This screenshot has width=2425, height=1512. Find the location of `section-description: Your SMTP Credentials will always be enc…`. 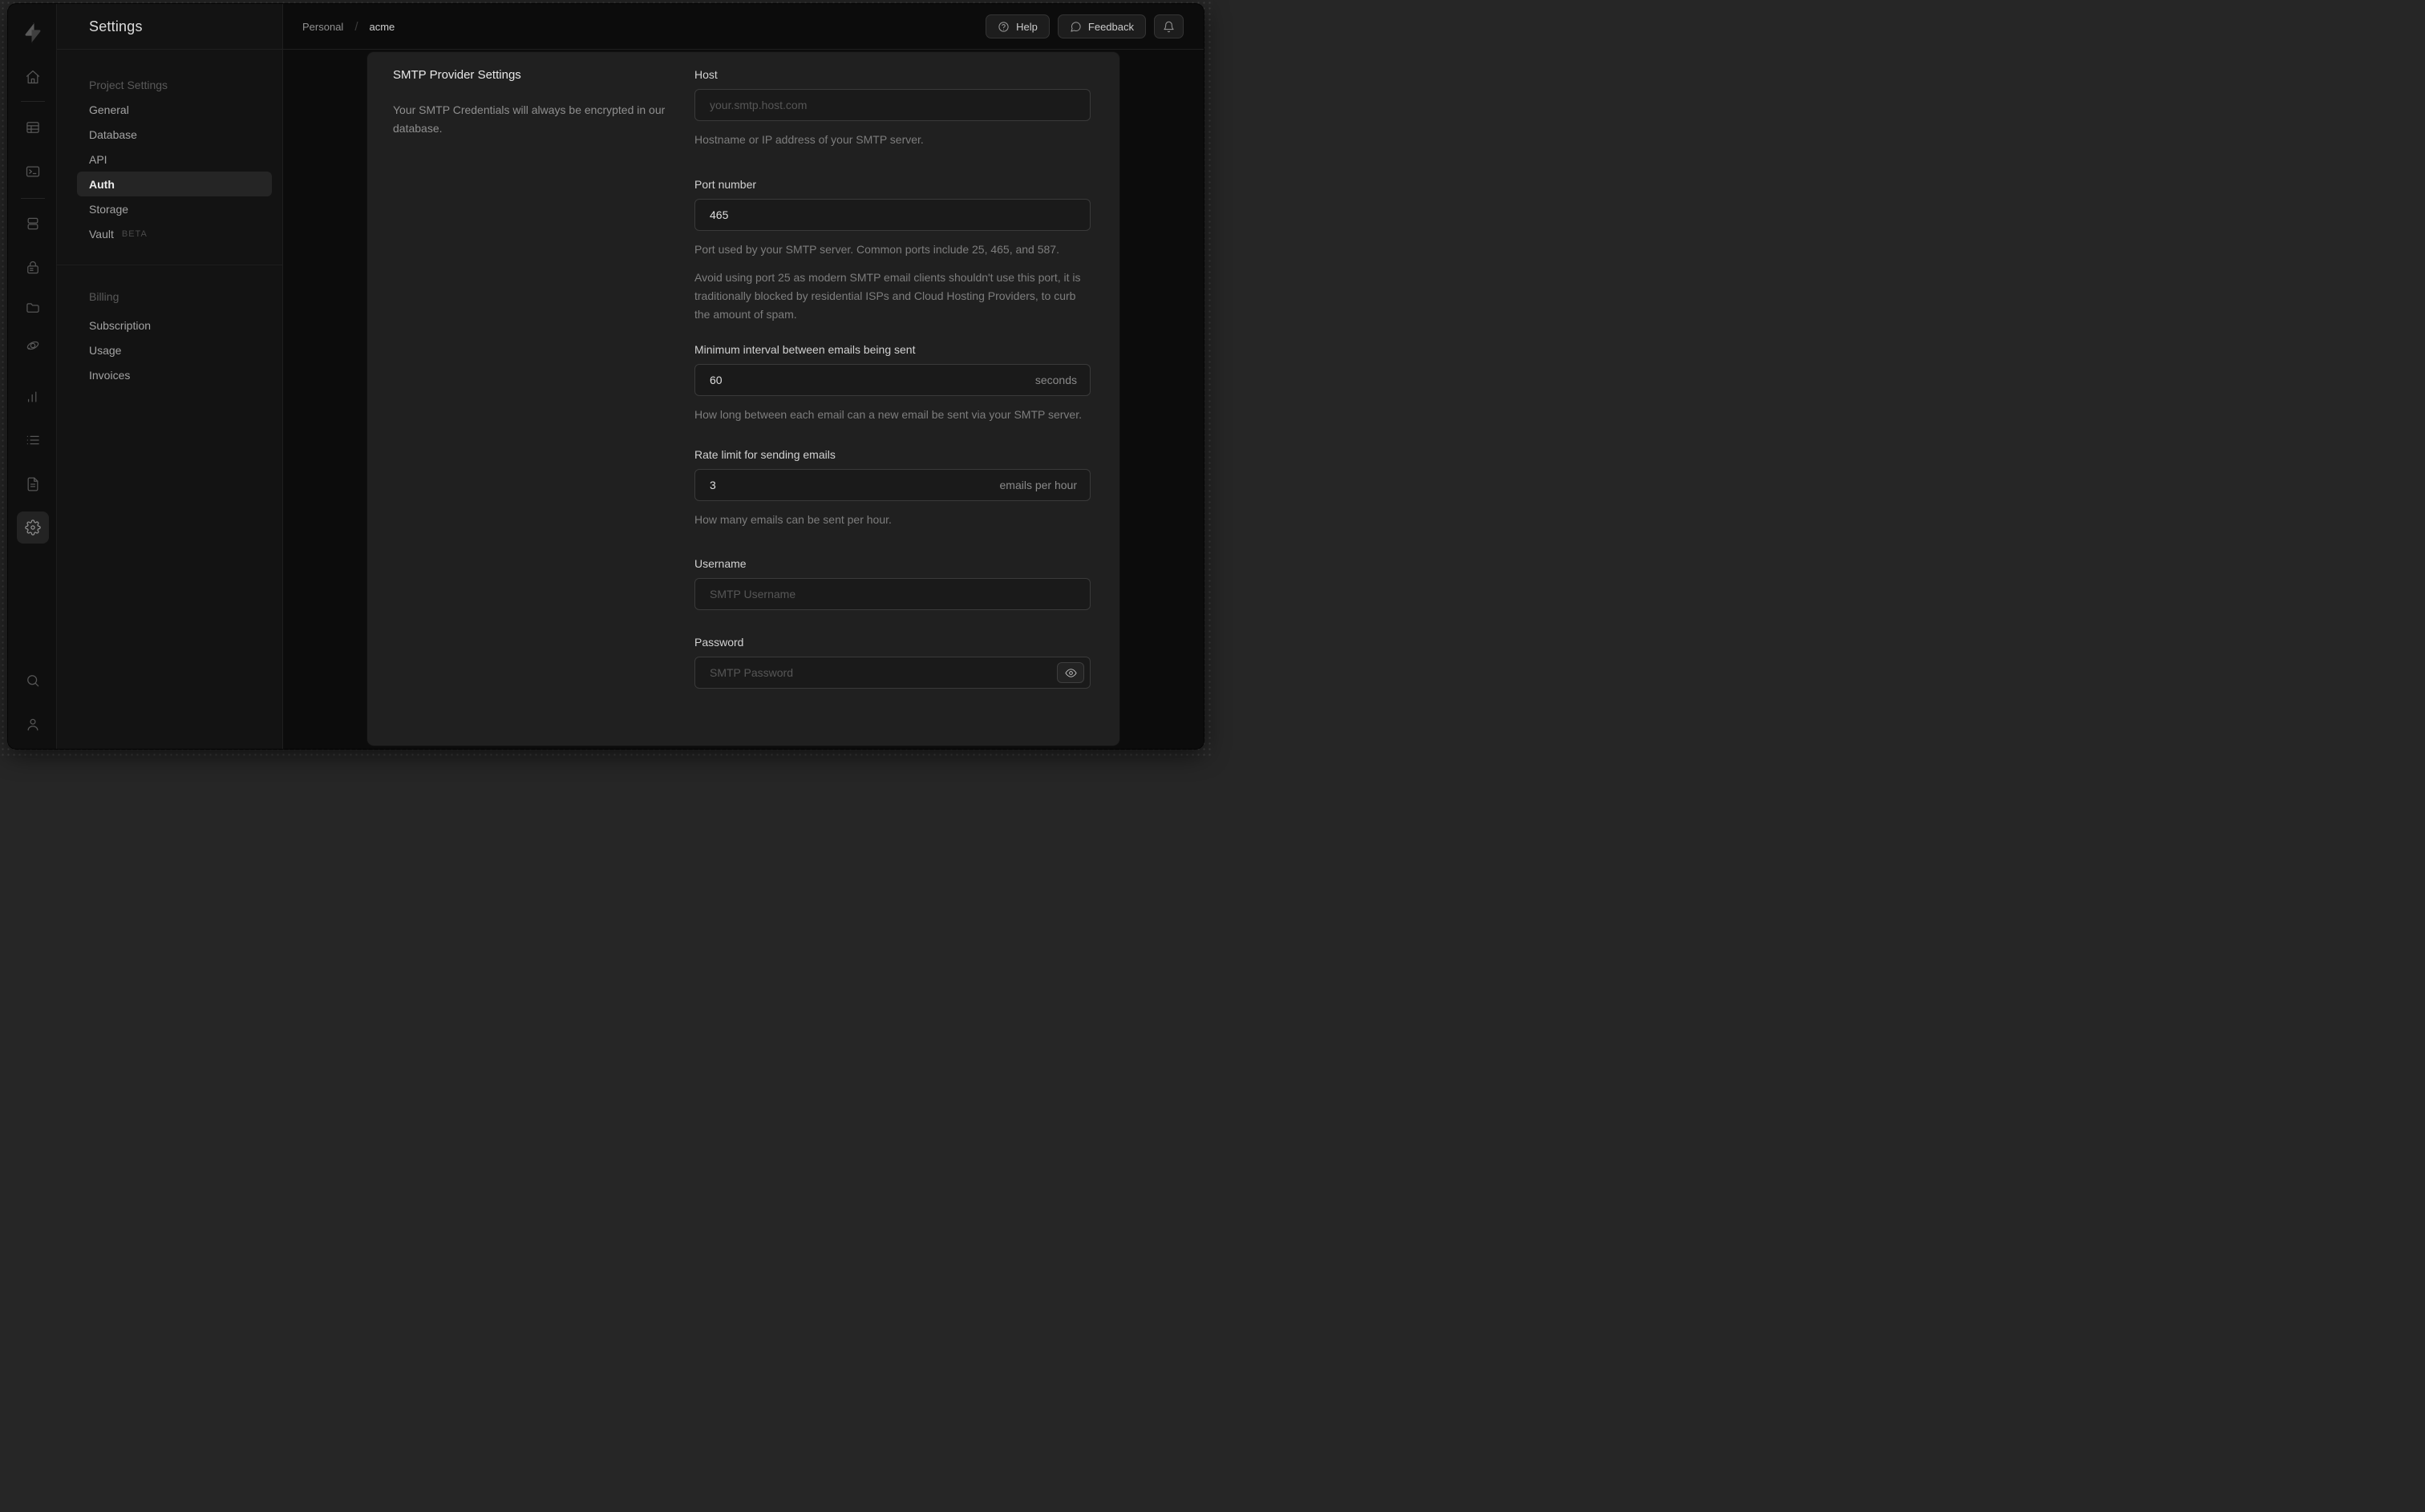

section-description: Your SMTP Credentials will always be enc… is located at coordinates (529, 119).